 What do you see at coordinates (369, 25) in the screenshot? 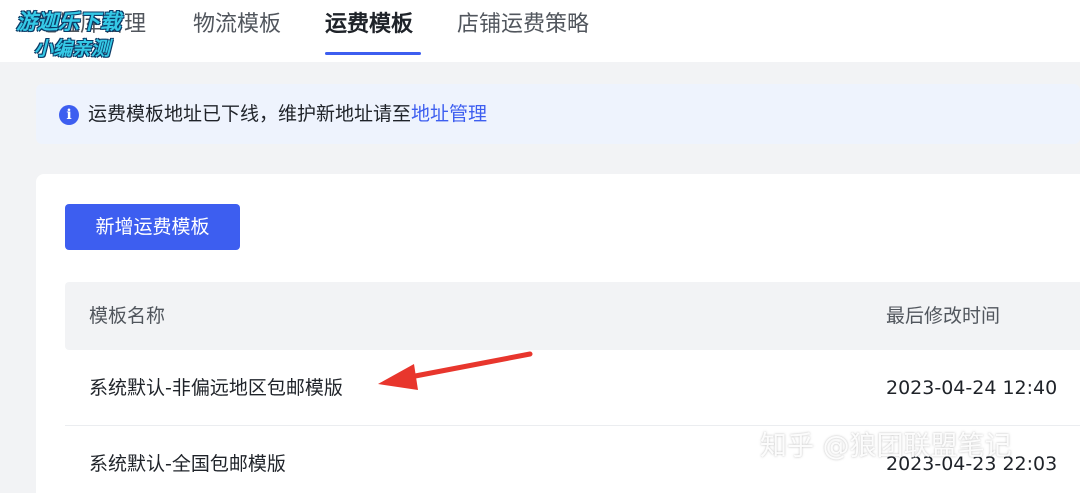
I see `tab-shipping-template: 运费模板` at bounding box center [369, 25].